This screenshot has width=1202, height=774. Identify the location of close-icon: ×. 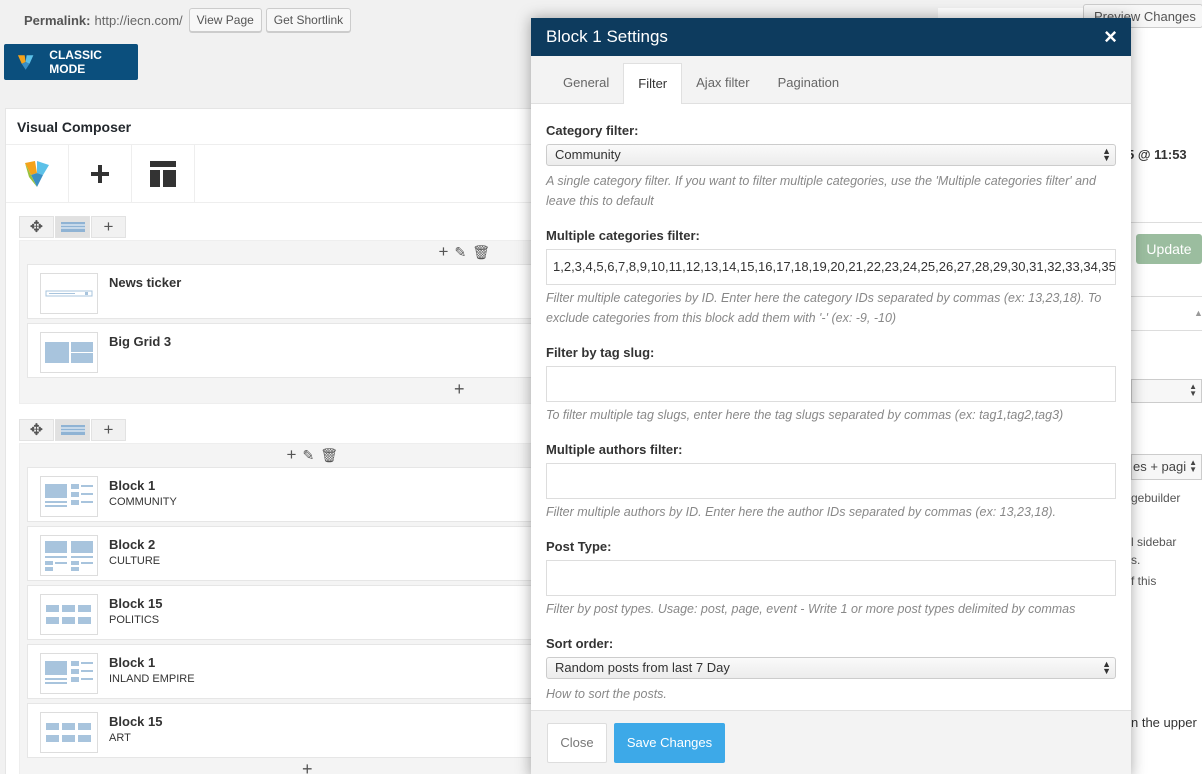
(1110, 37).